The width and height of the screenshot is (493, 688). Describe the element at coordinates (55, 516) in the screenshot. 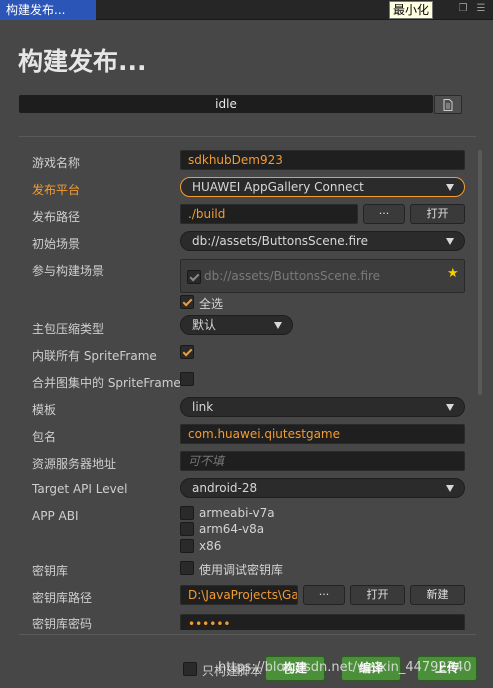

I see `app-abi-label: APP ABI` at that location.